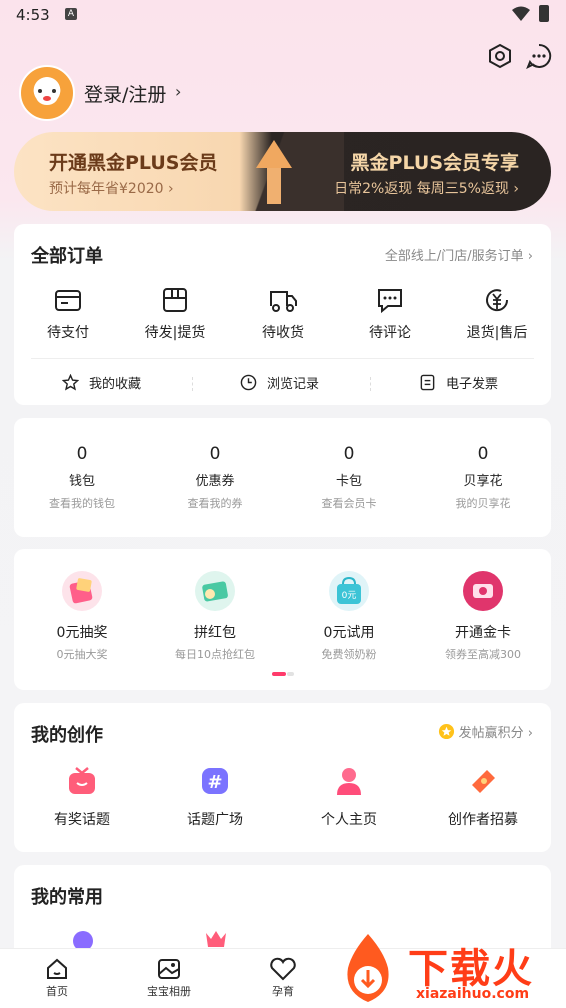 The image size is (566, 1008). What do you see at coordinates (283, 969) in the screenshot?
I see `heart-hands-icon` at bounding box center [283, 969].